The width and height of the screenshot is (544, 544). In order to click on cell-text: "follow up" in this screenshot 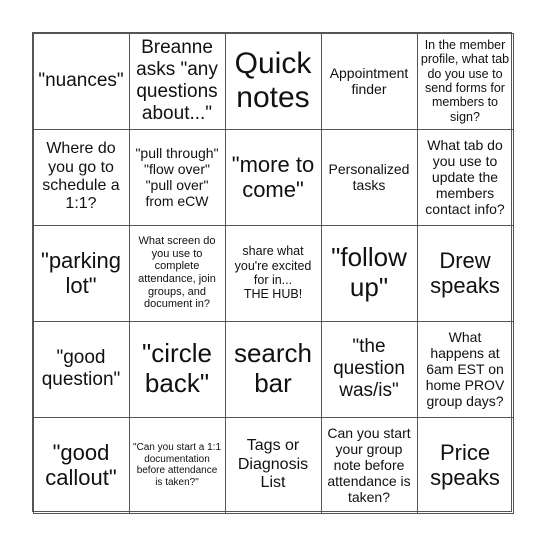, I will do `click(369, 272)`.